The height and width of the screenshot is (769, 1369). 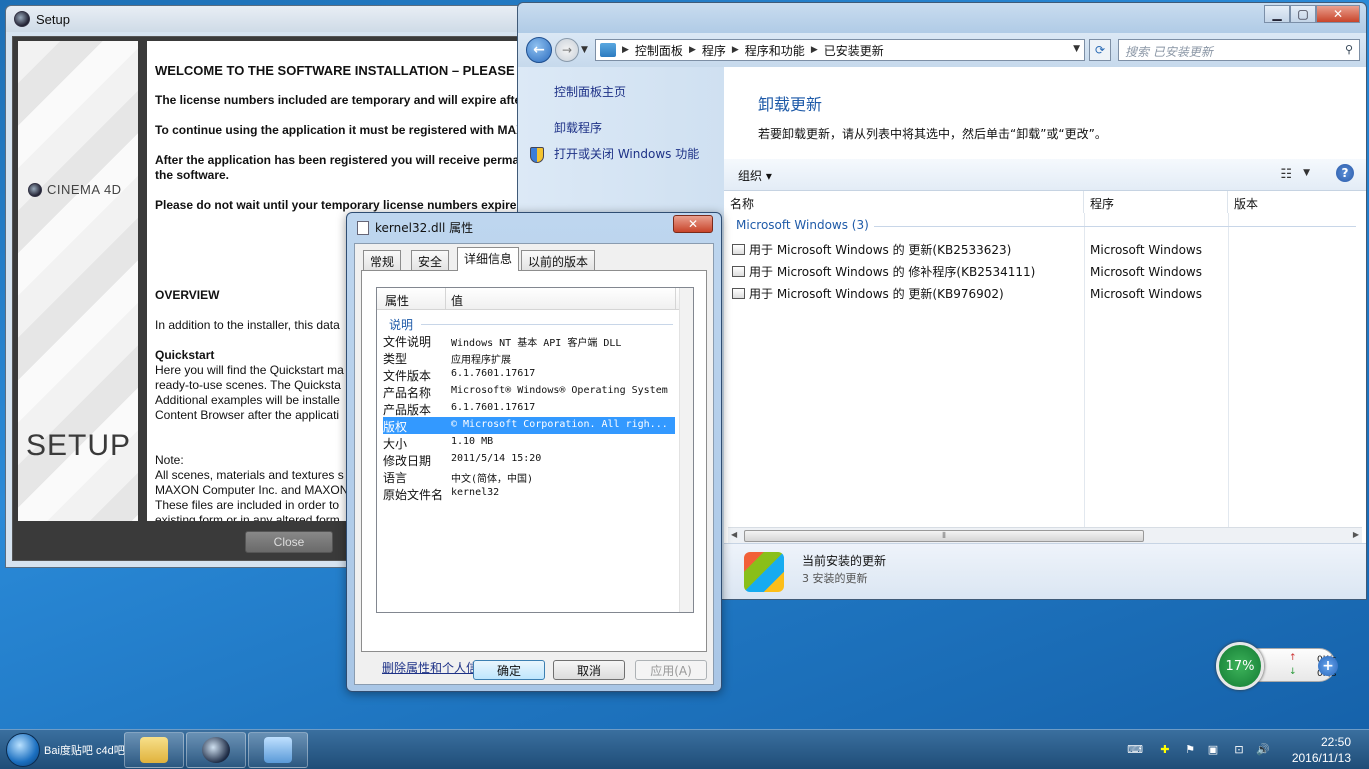 I want to click on update-row: 用于 Microsoft Windows 的 更新(KB976902), so click(x=868, y=293).